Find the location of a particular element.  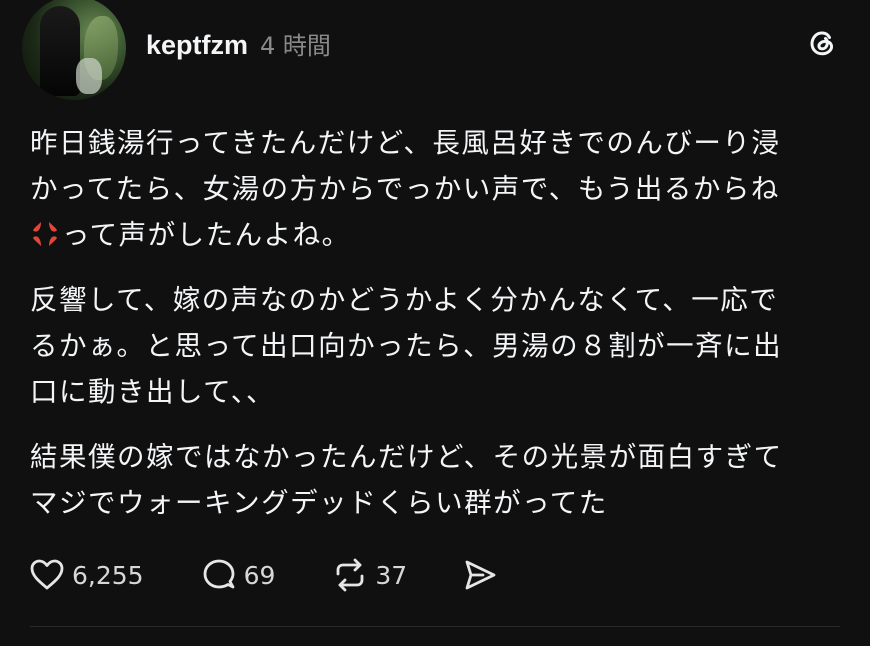

send-icon is located at coordinates (480, 575).